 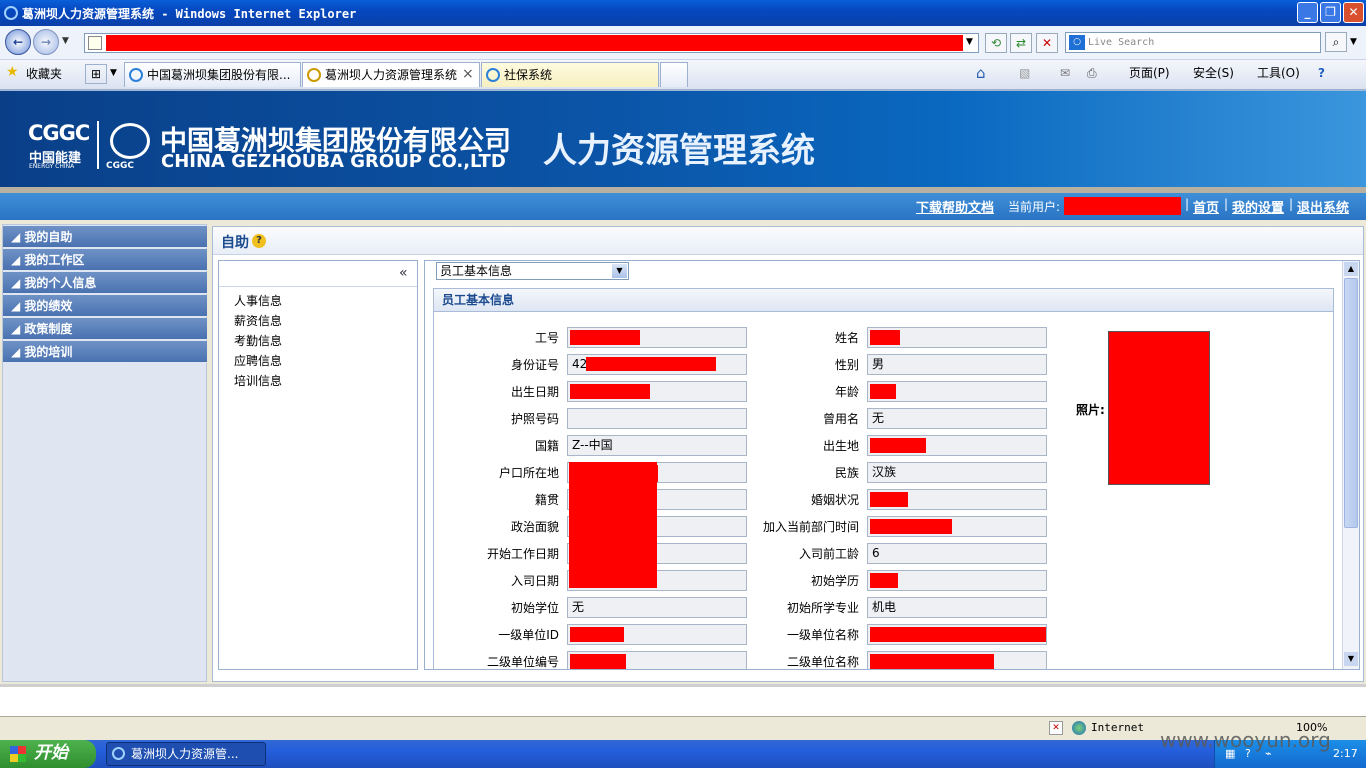 What do you see at coordinates (957, 553) in the screenshot?
I see `field-input: 6` at bounding box center [957, 553].